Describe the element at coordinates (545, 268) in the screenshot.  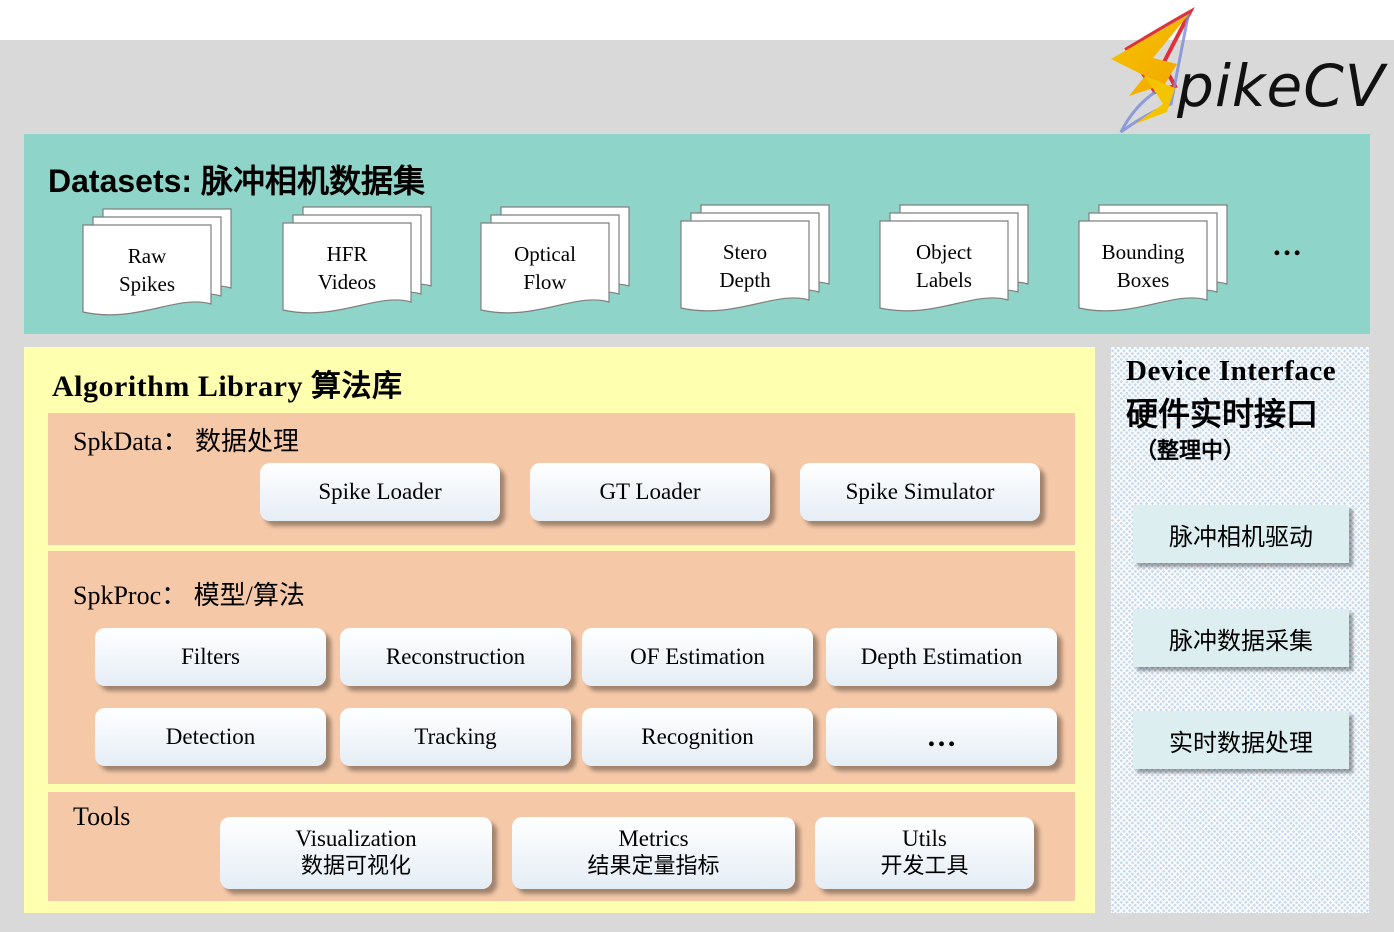
I see `dataset-item-label: Optical Flow` at that location.